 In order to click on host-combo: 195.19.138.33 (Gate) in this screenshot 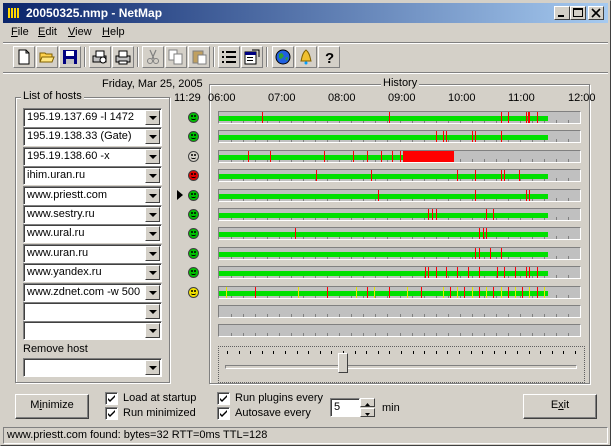, I will do `click(92, 136)`.